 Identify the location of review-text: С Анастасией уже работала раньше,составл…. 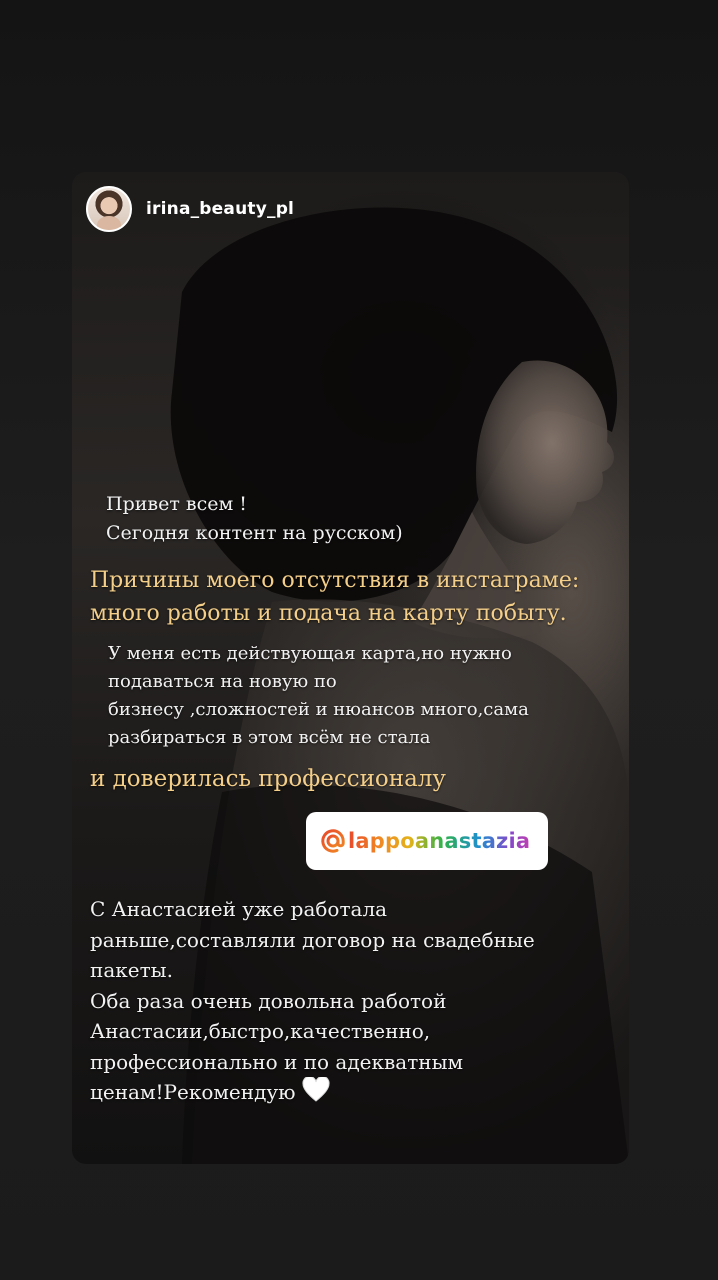
(312, 1001).